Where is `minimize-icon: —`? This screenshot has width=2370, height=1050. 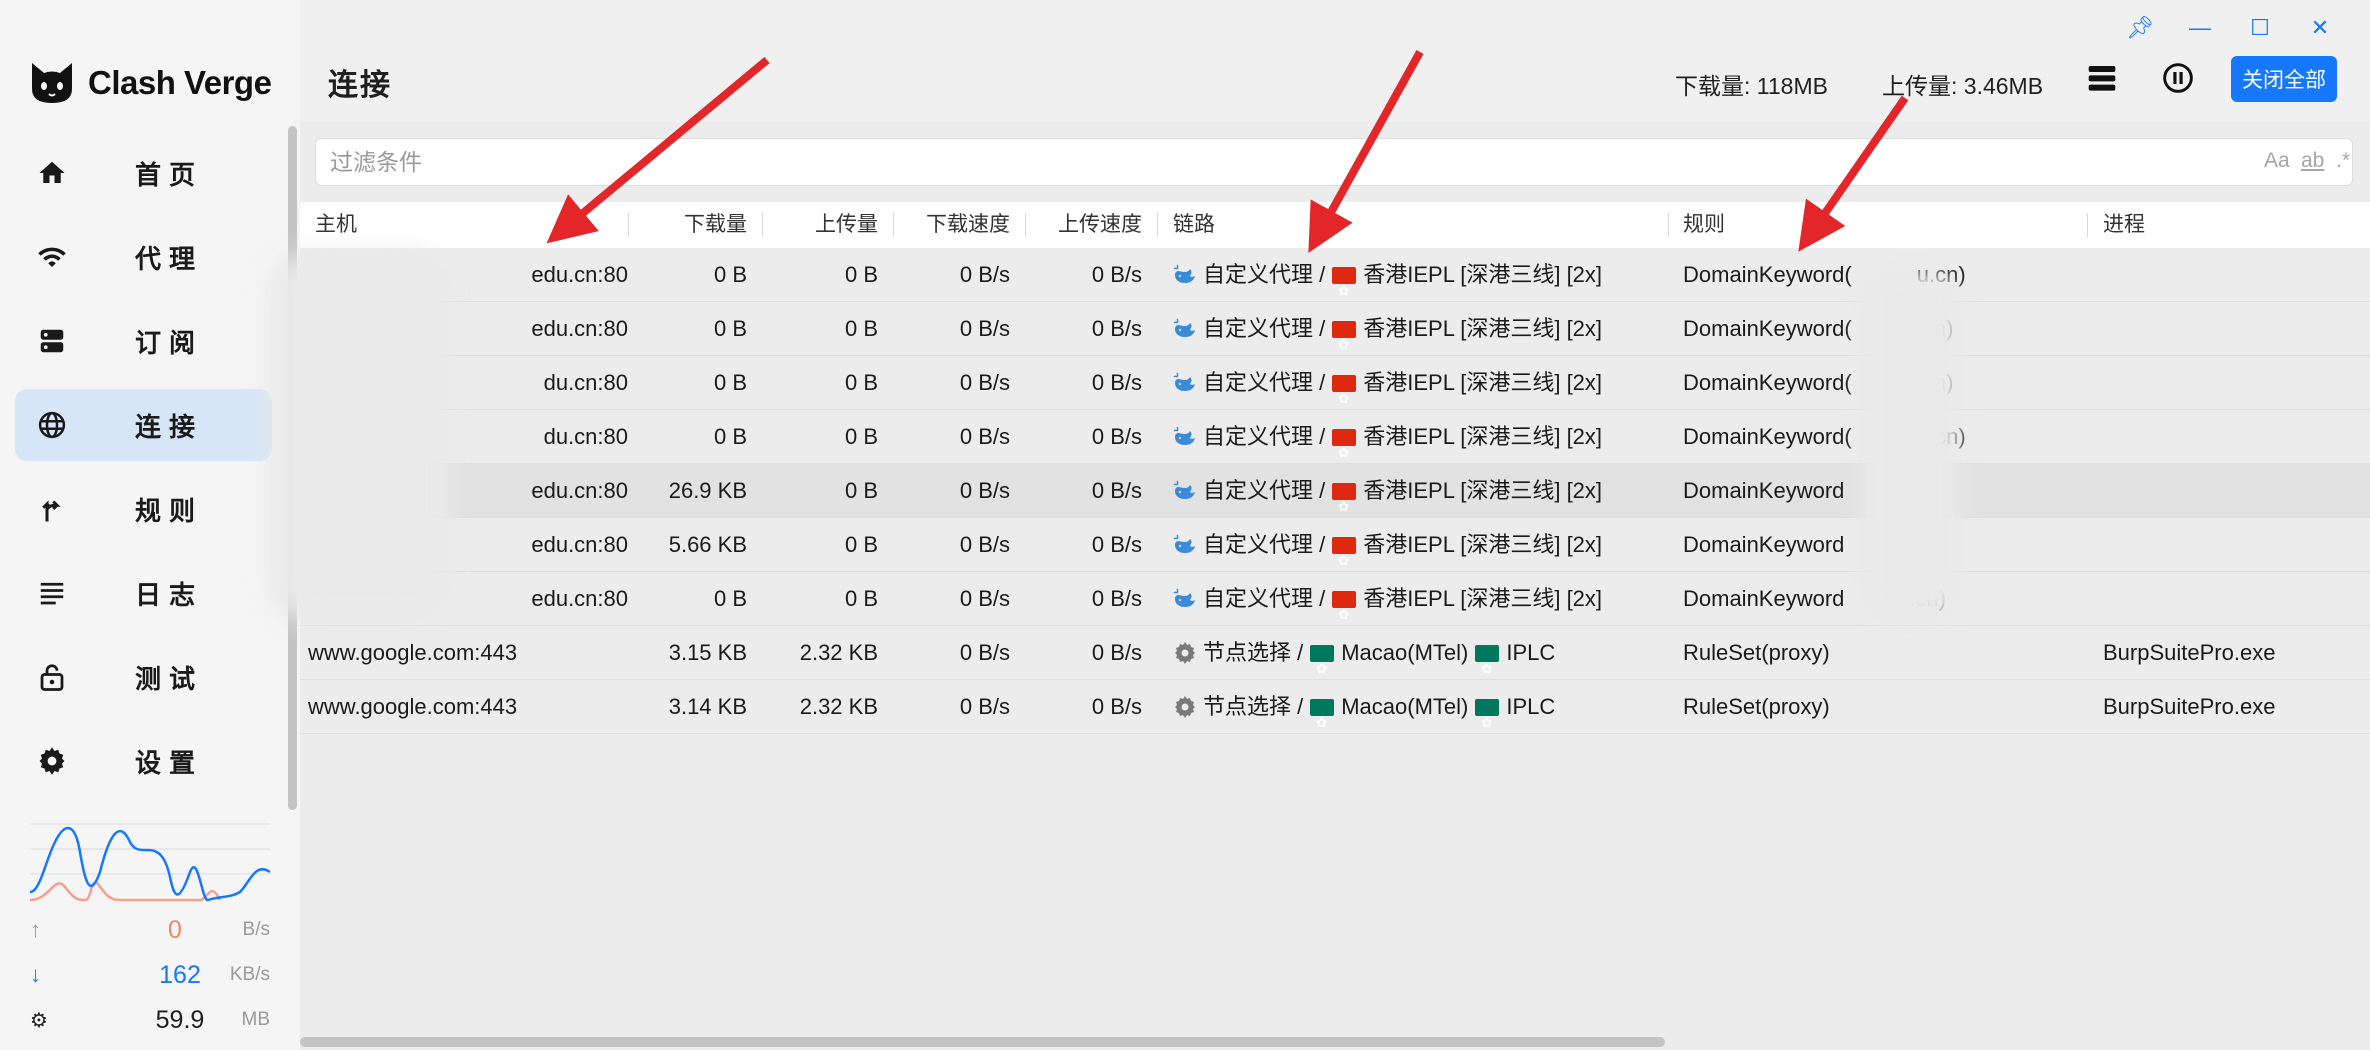 minimize-icon: — is located at coordinates (2200, 28).